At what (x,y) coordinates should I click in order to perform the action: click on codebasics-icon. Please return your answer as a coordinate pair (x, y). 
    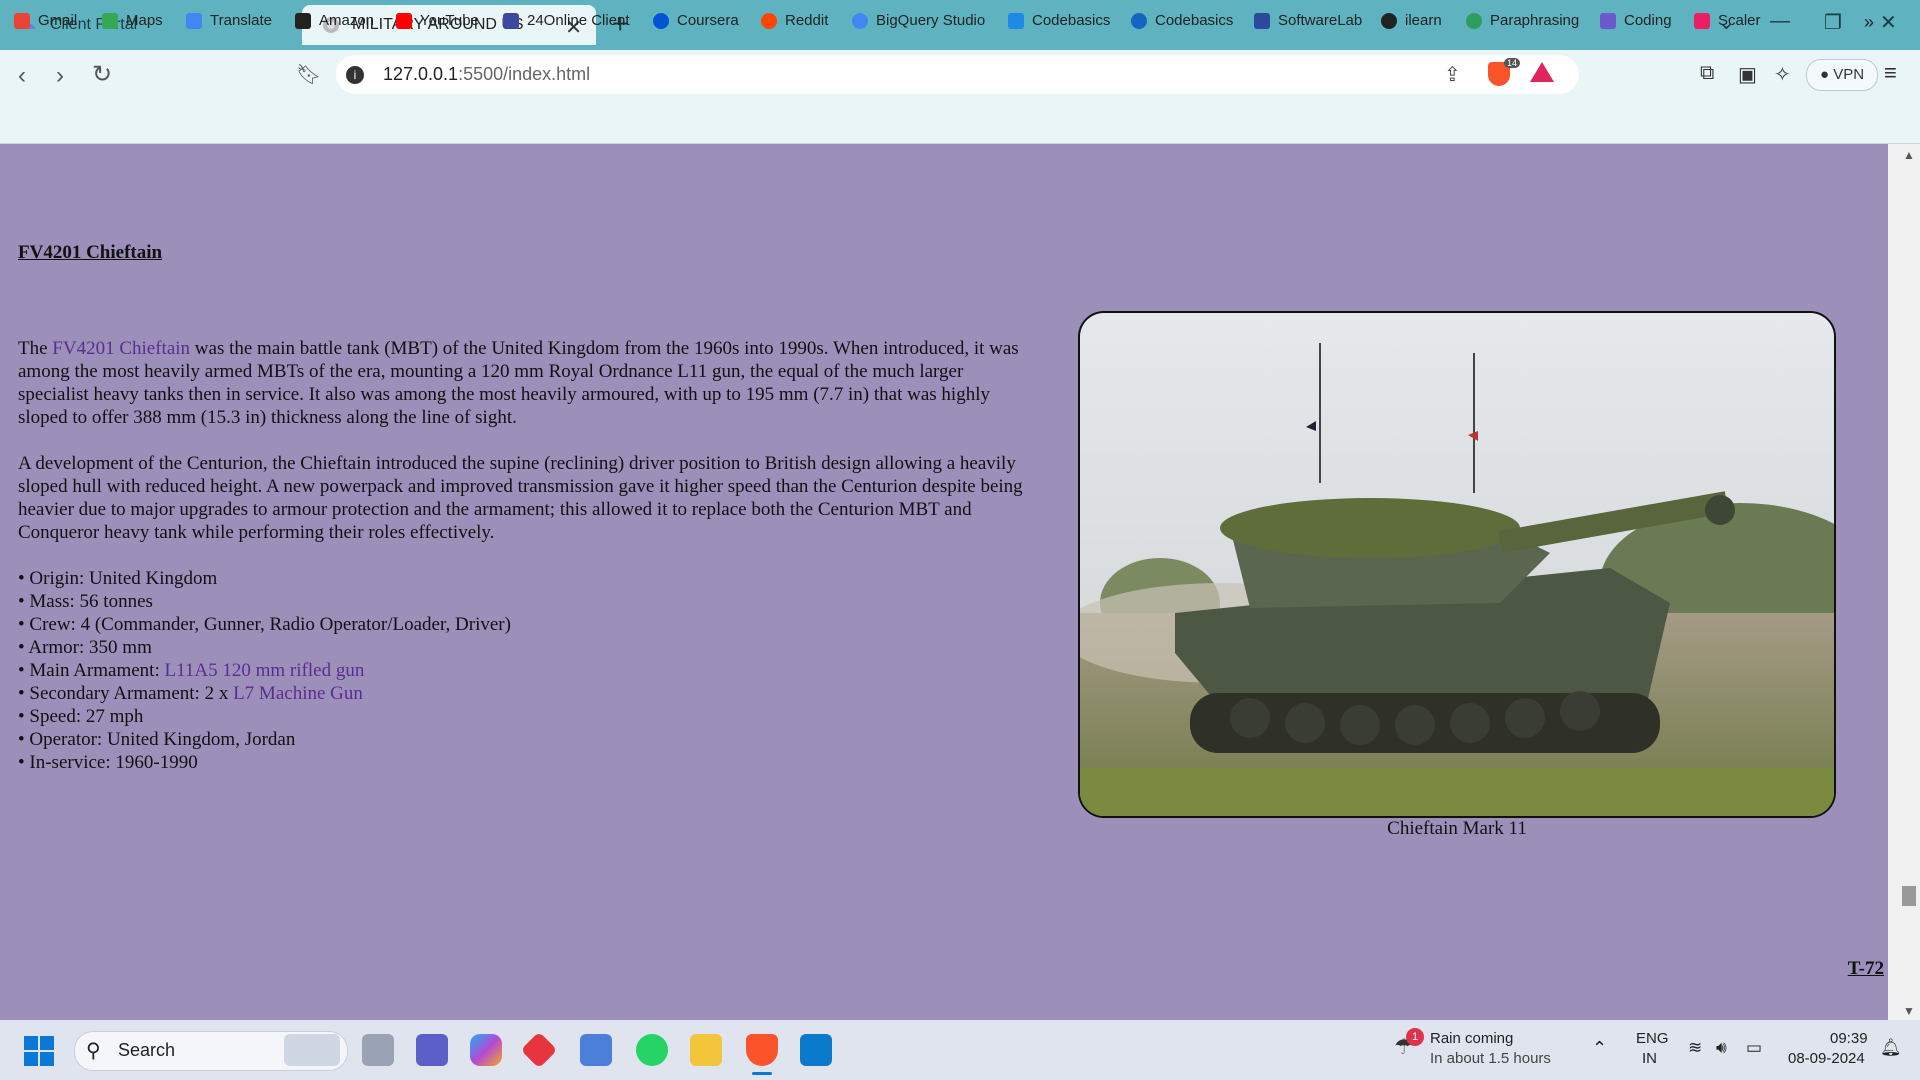
    Looking at the image, I should click on (1139, 20).